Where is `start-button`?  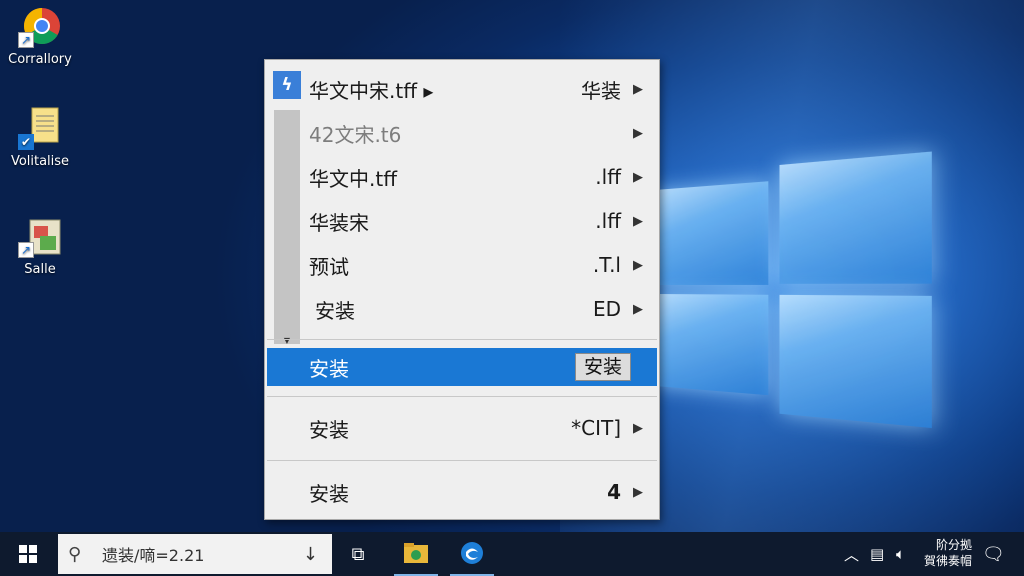
start-button is located at coordinates (28, 554).